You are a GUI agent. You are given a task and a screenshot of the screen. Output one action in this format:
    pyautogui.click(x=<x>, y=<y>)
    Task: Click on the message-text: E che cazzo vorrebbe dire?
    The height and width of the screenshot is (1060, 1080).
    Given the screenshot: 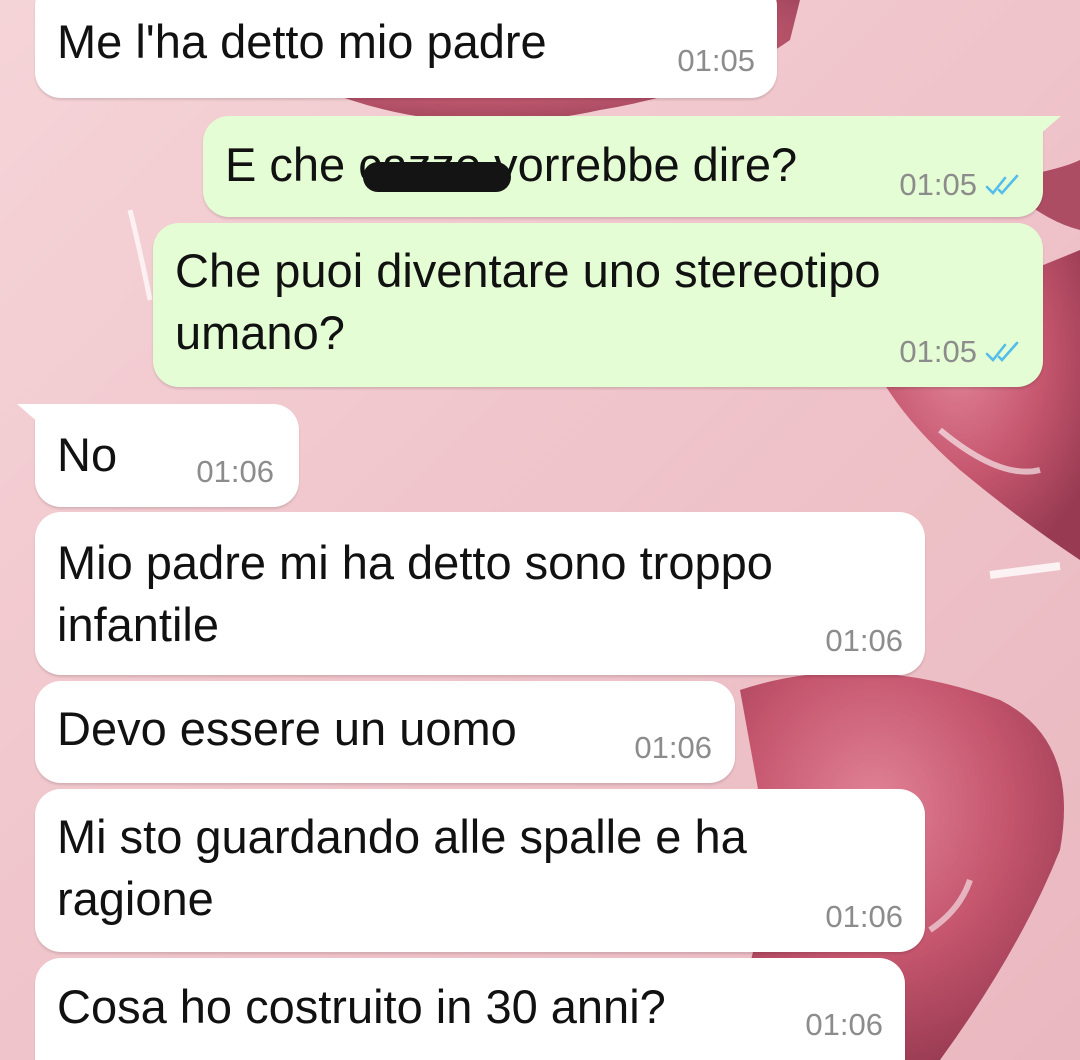 What is the action you would take?
    pyautogui.click(x=511, y=164)
    